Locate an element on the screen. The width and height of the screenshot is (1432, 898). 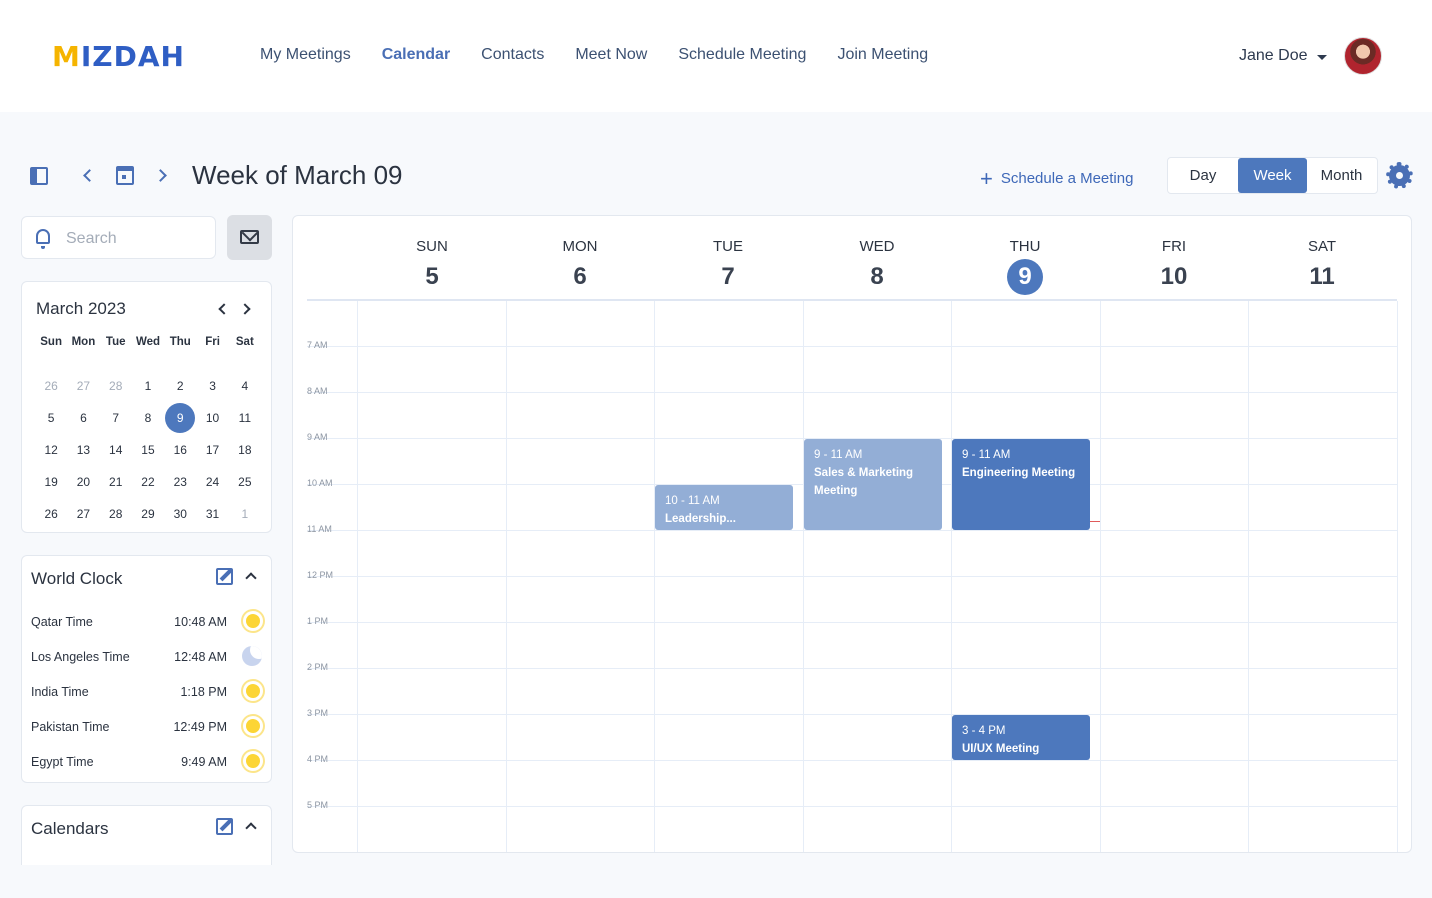
nav-link-join-meeting: Join Meeting is located at coordinates (882, 55).